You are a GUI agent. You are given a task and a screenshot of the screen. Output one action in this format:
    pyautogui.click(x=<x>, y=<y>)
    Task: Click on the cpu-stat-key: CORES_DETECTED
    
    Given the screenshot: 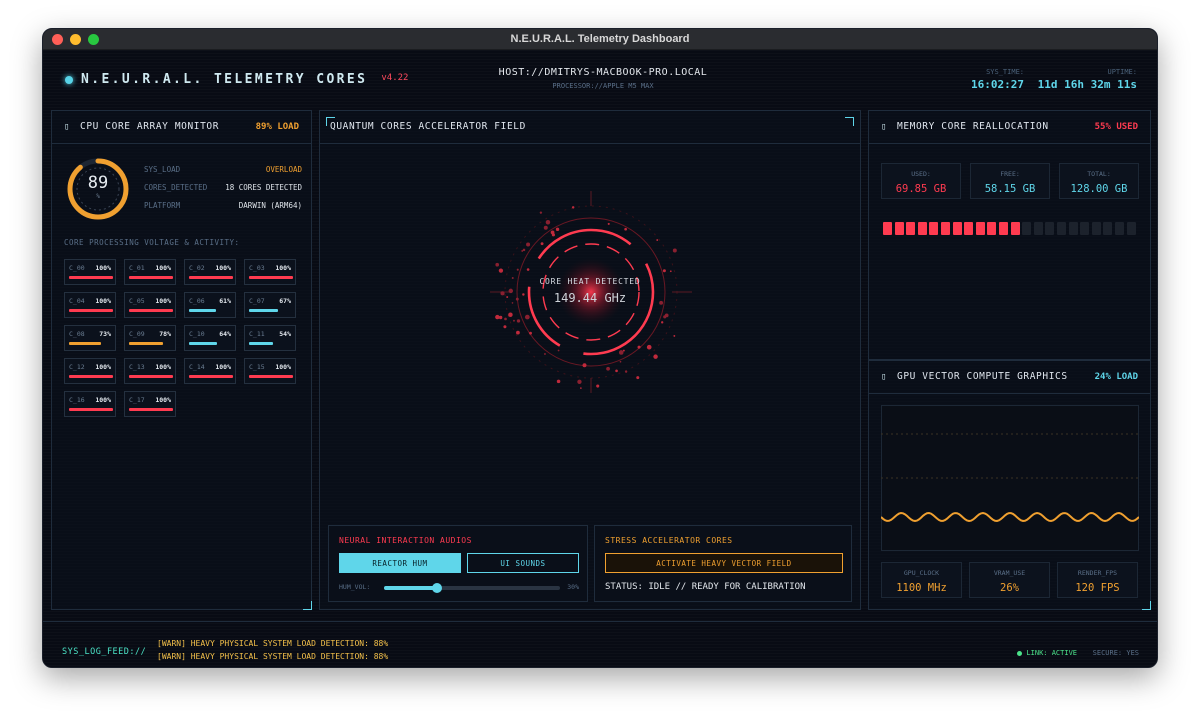 What is the action you would take?
    pyautogui.click(x=176, y=187)
    